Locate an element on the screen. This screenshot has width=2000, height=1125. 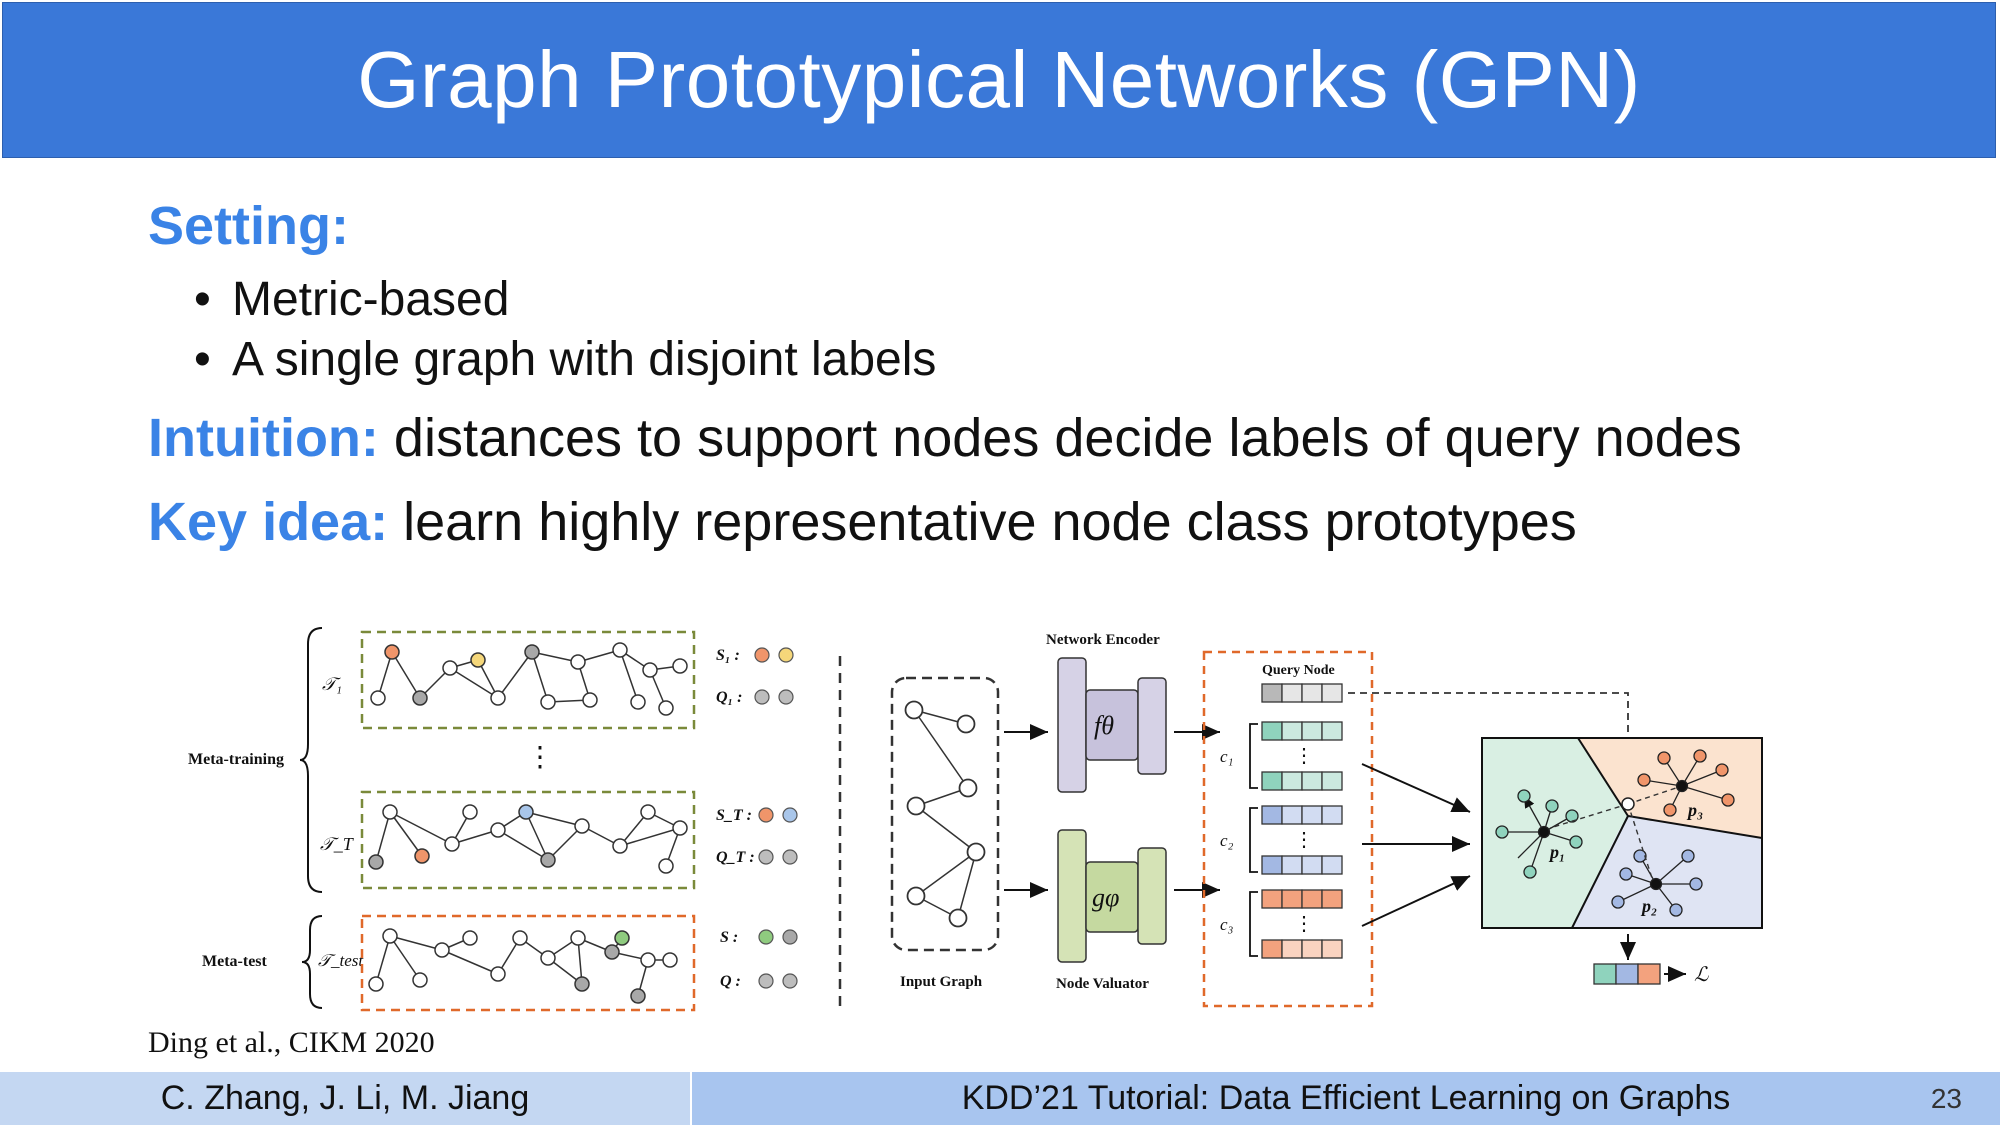
slide-title: Graph Prototypical Networks (GPN) is located at coordinates (999, 79).